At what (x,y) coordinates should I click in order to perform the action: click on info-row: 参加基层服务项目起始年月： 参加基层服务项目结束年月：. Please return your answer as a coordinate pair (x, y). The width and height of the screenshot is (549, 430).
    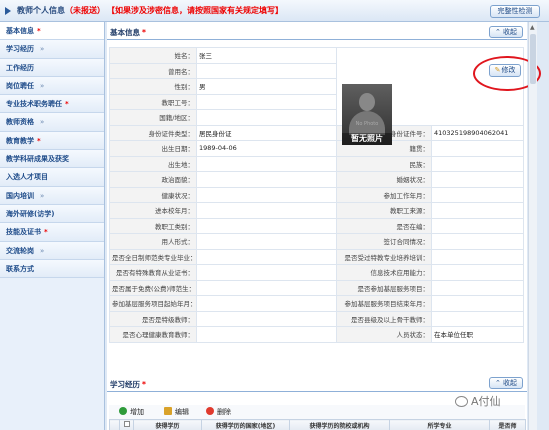
    Looking at the image, I should click on (316, 303).